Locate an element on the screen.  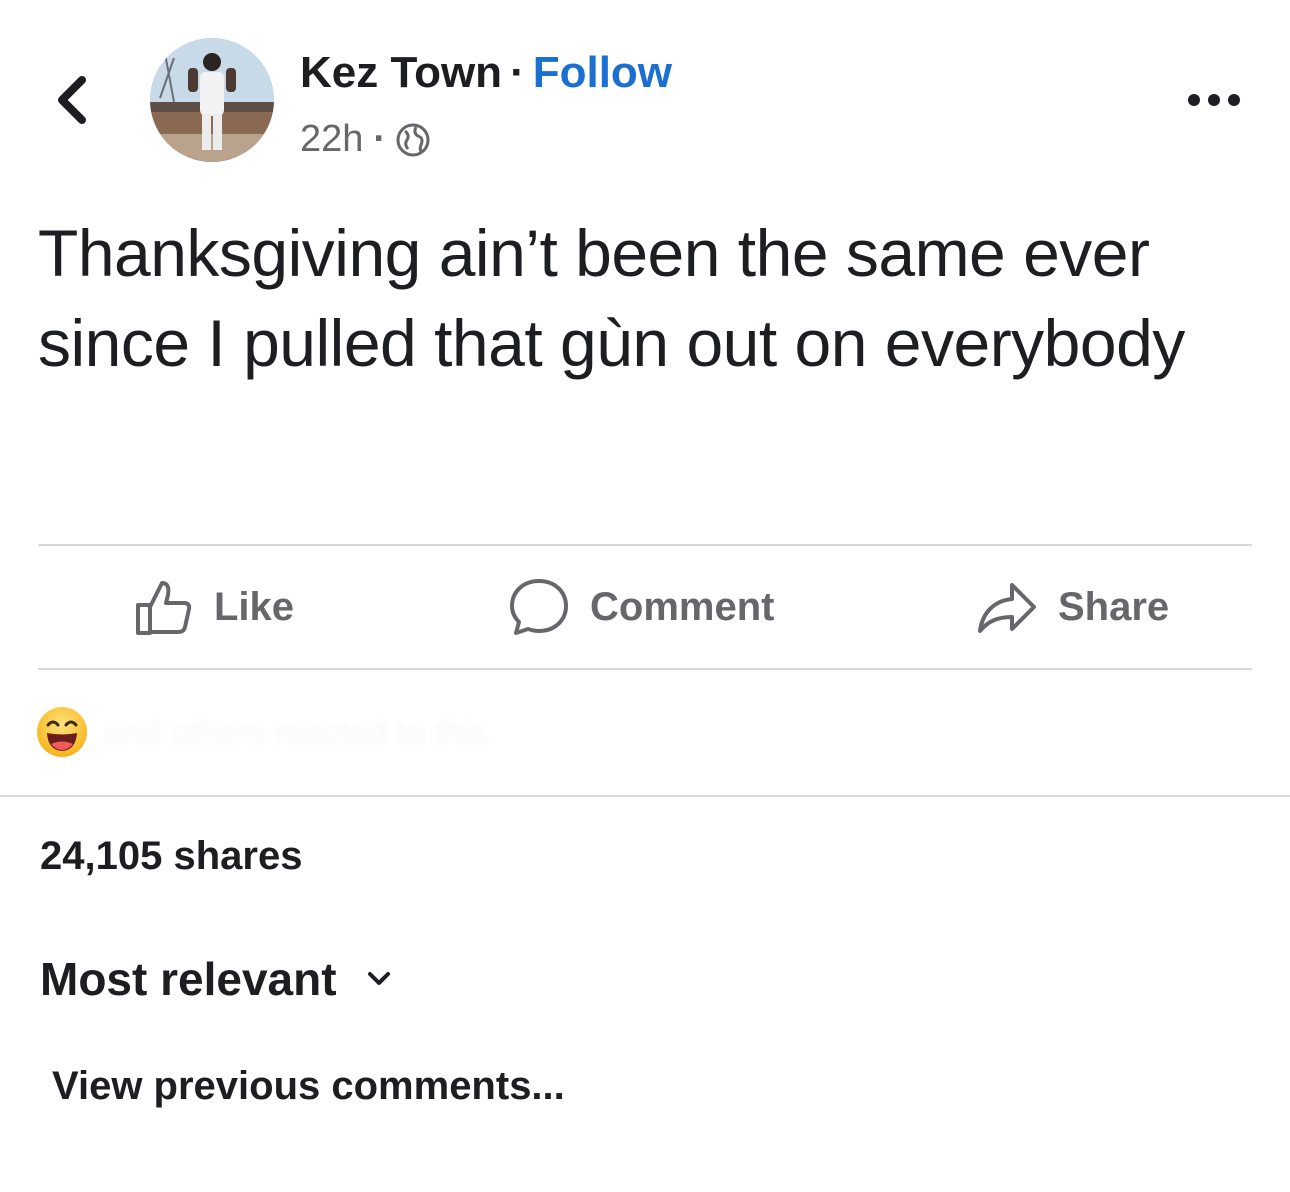
like-button: Like is located at coordinates (214, 607).